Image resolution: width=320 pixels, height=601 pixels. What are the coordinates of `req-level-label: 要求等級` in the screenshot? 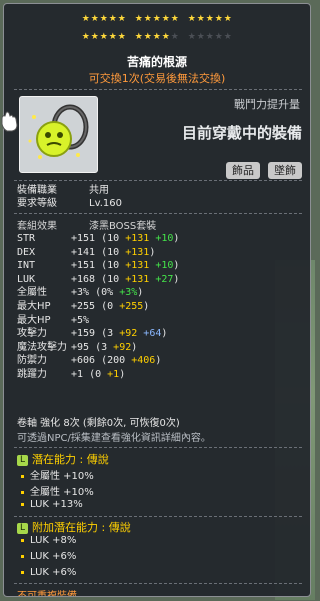 It's located at (37, 203).